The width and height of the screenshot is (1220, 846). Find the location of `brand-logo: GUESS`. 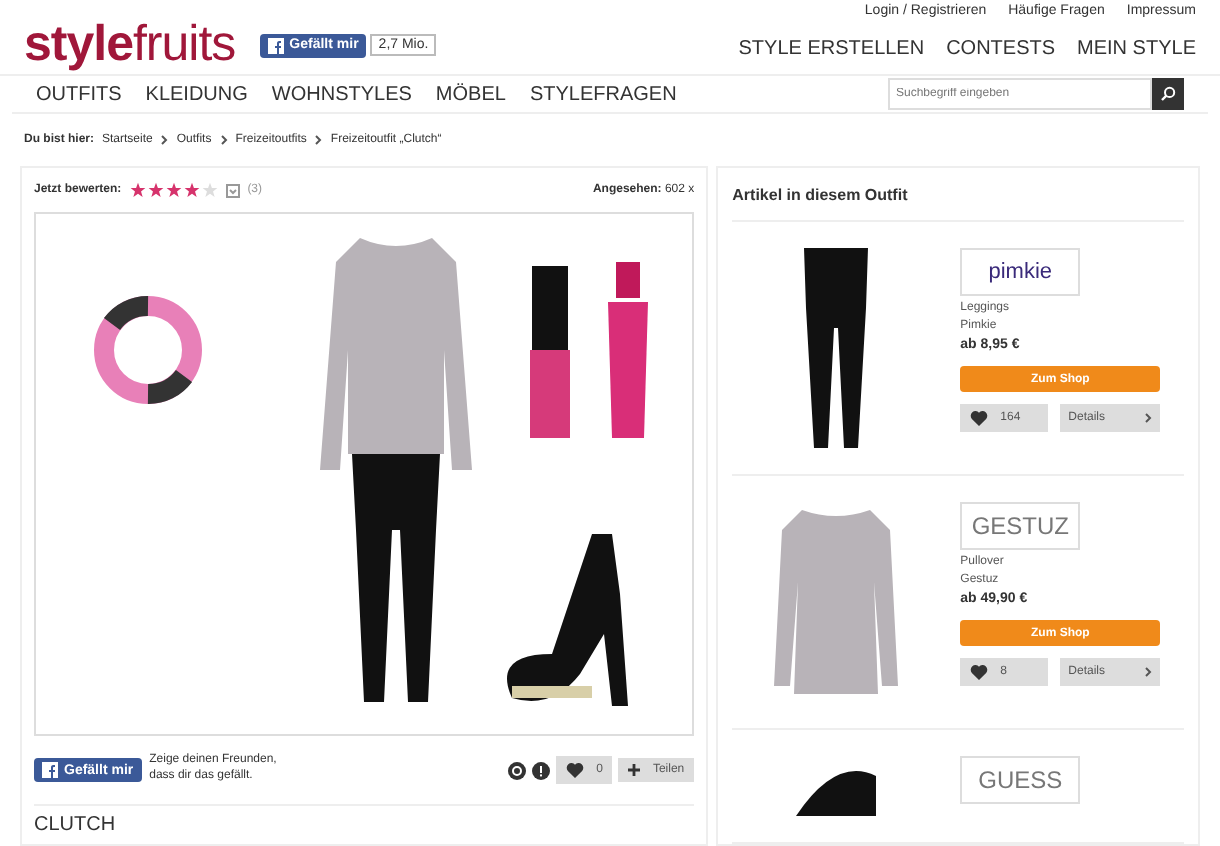

brand-logo: GUESS is located at coordinates (1020, 780).